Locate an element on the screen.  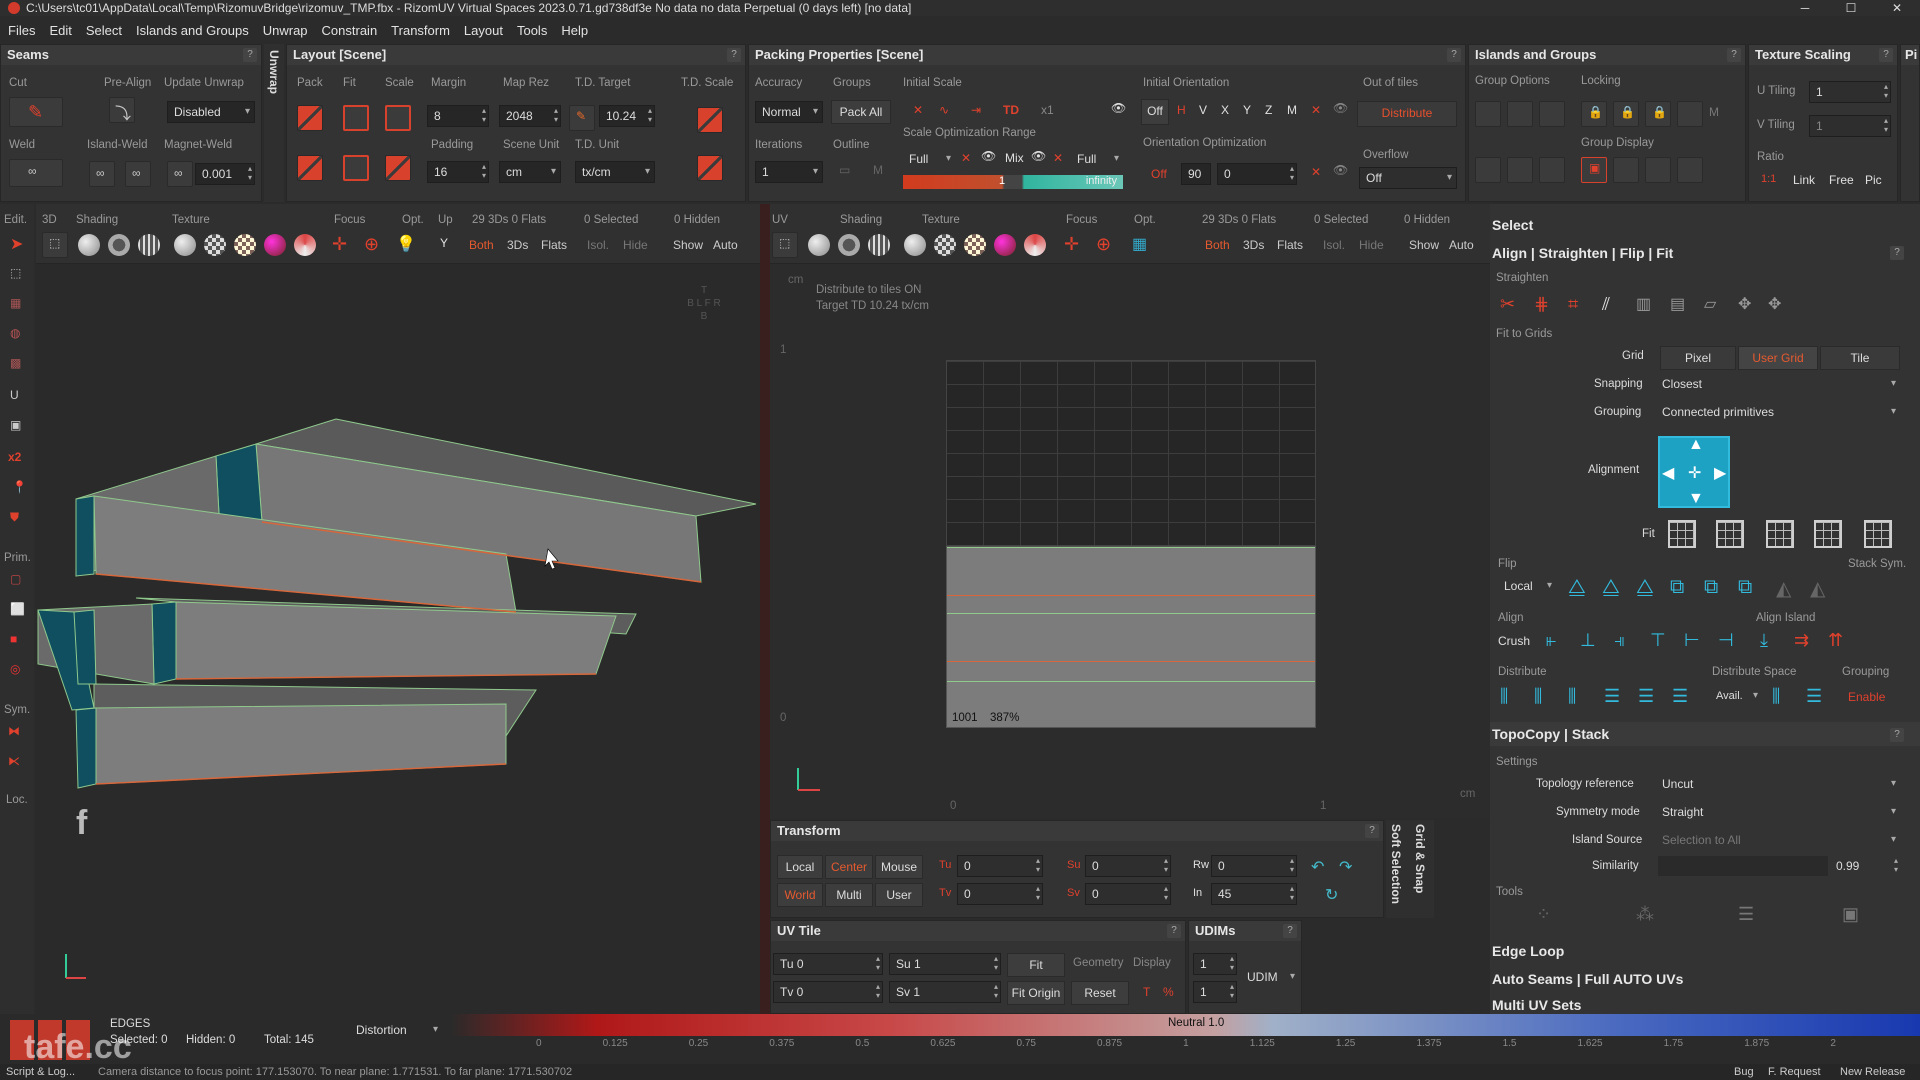
shading-solid-icon is located at coordinates (89, 245).